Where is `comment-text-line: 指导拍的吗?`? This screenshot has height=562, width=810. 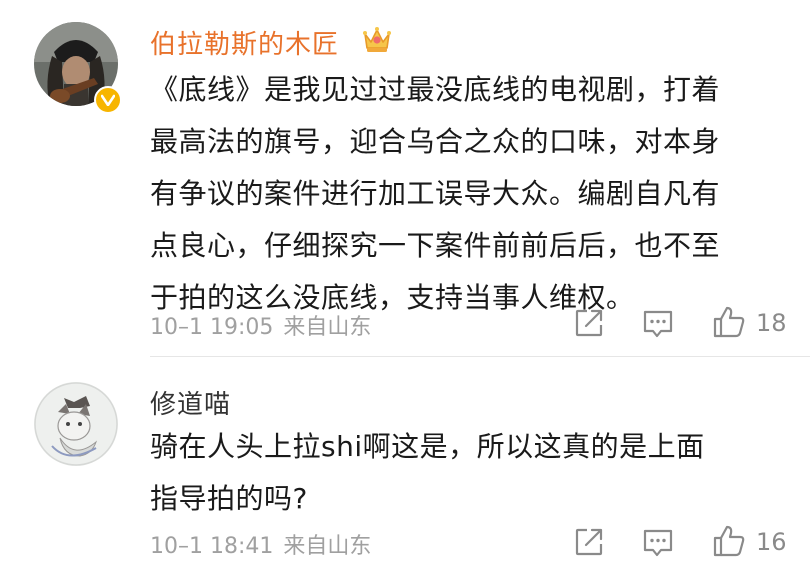 comment-text-line: 指导拍的吗? is located at coordinates (229, 498).